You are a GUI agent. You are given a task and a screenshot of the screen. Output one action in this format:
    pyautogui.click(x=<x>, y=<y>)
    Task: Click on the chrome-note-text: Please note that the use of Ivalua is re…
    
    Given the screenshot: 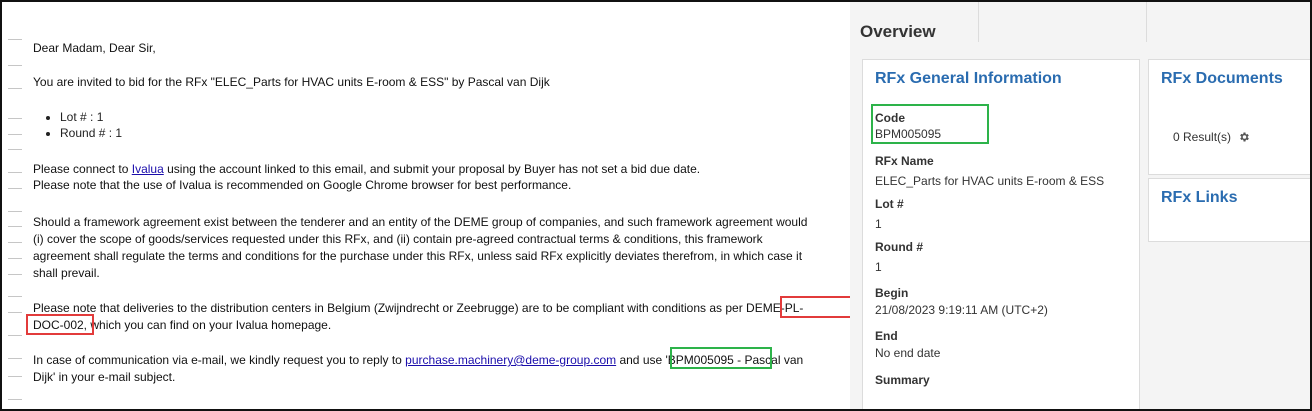 What is the action you would take?
    pyautogui.click(x=302, y=185)
    